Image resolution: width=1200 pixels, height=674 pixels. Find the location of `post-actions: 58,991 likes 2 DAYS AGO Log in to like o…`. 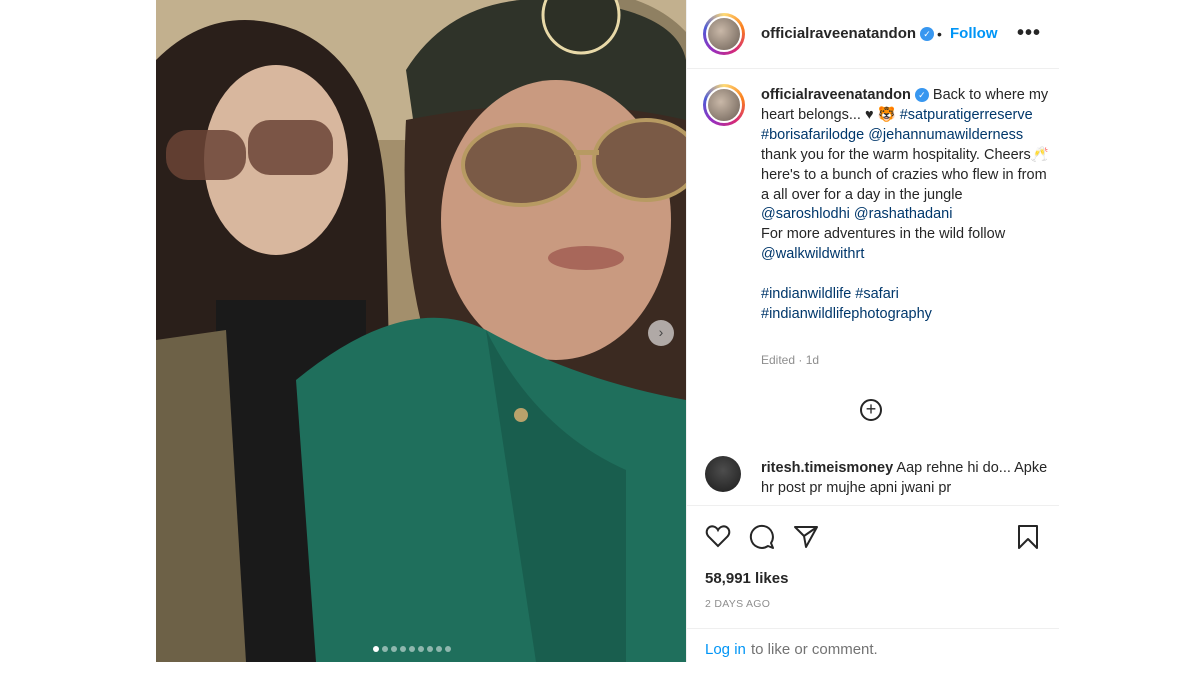

post-actions: 58,991 likes 2 DAYS AGO Log in to like o… is located at coordinates (873, 584).